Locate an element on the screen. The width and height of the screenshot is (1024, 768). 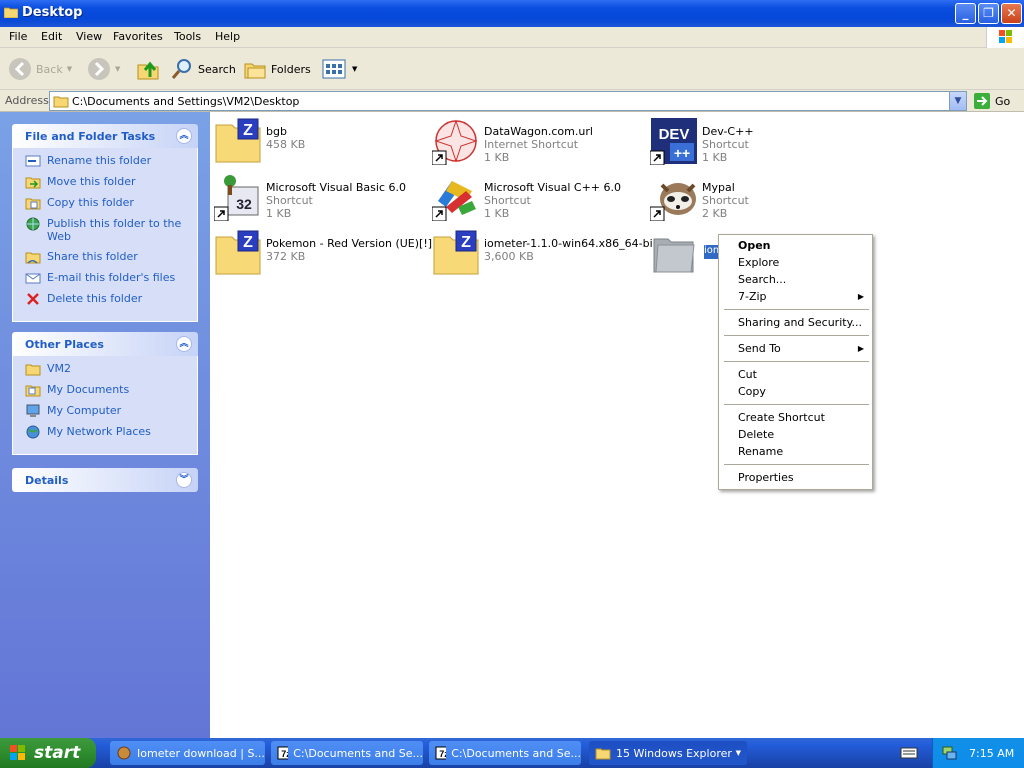
network-tray-icon is located at coordinates (949, 753).